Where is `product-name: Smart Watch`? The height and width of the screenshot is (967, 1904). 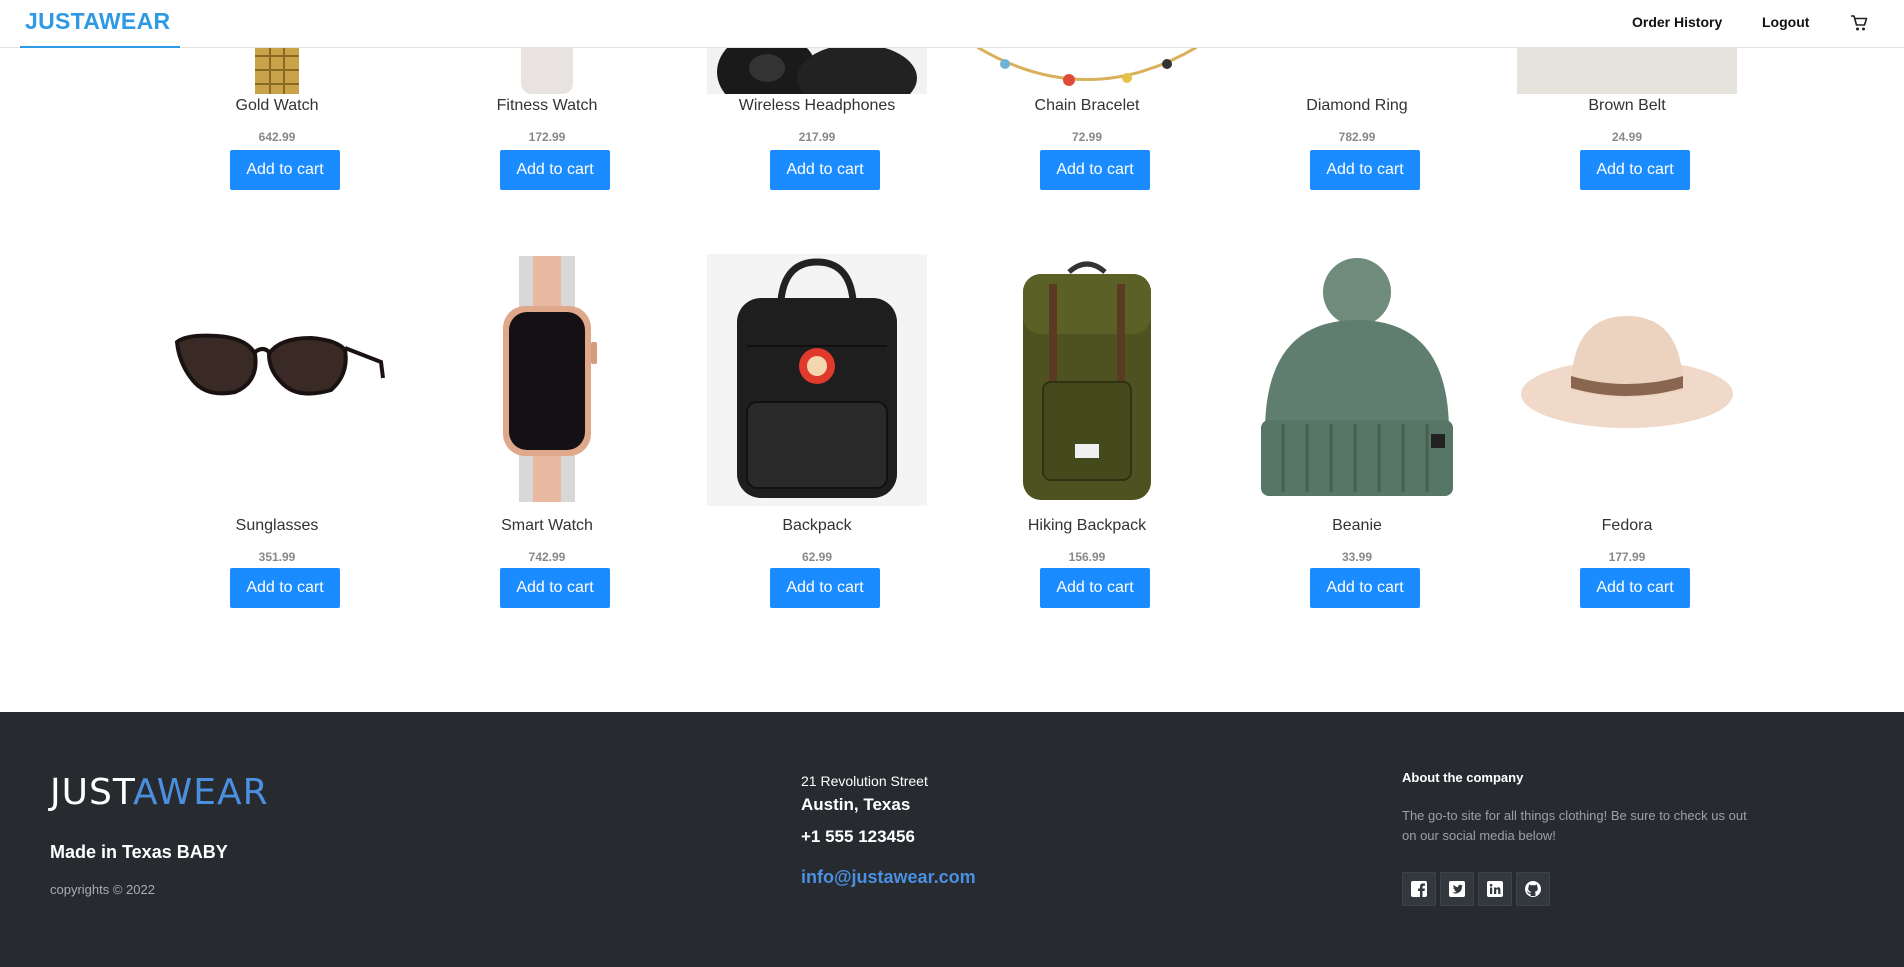
product-name: Smart Watch is located at coordinates (547, 525).